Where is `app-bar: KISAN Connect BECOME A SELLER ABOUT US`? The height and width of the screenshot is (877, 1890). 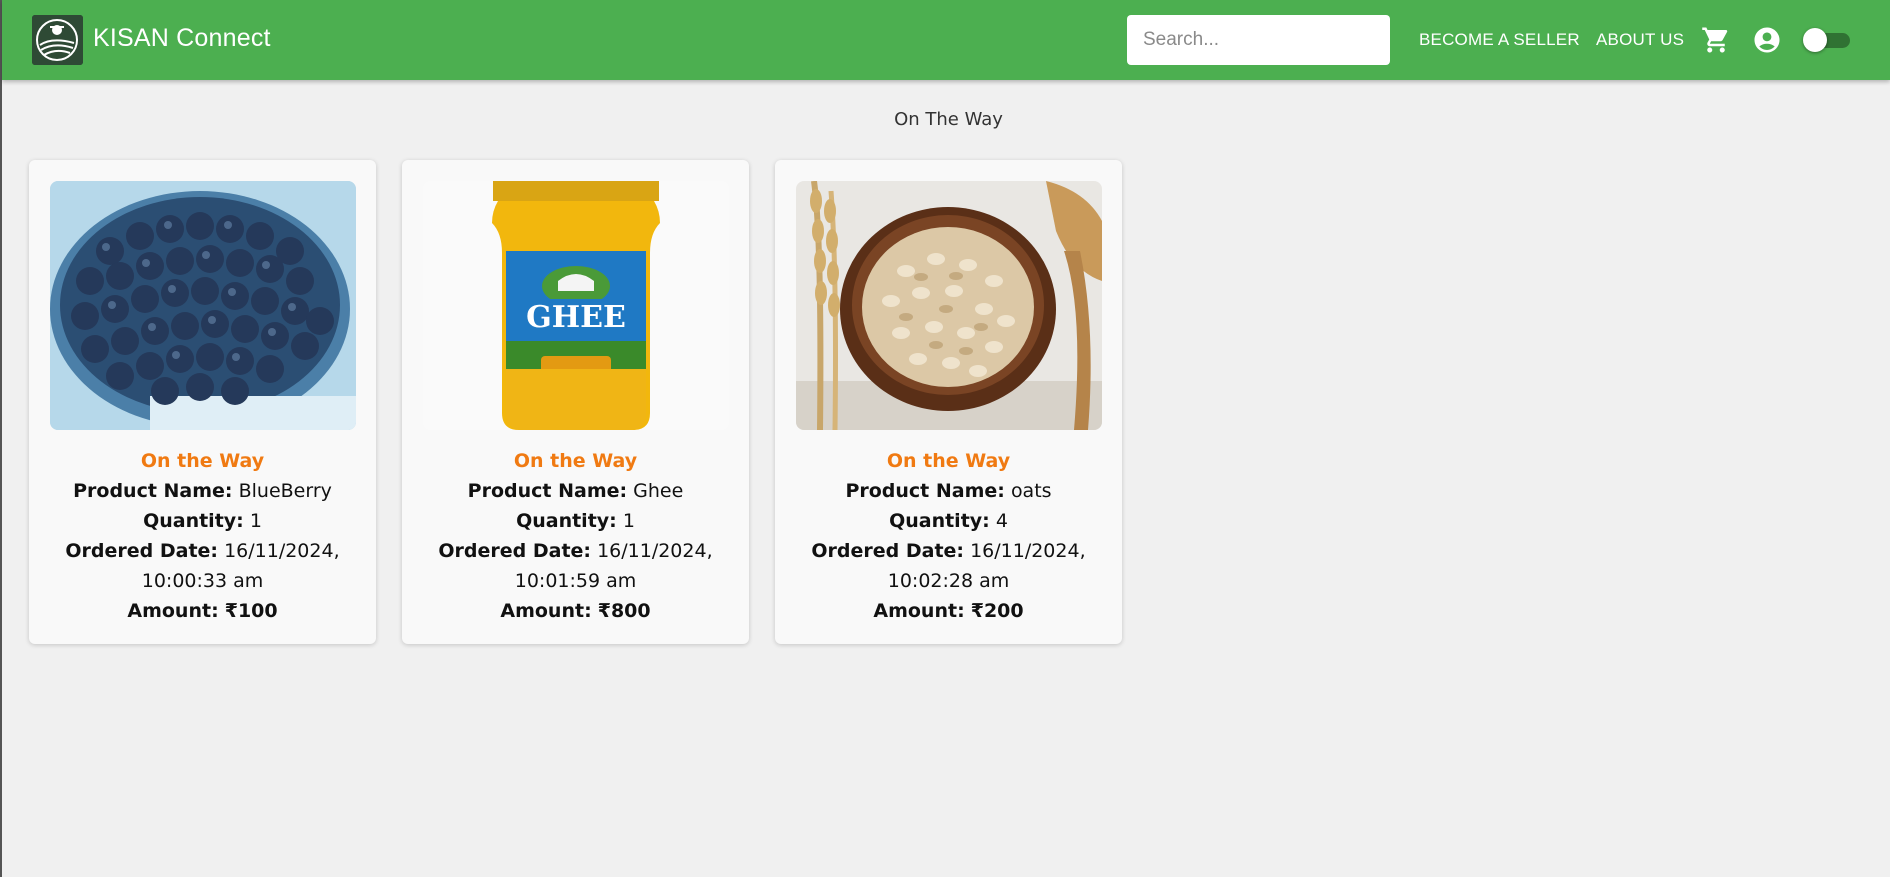 app-bar: KISAN Connect BECOME A SELLER ABOUT US is located at coordinates (946, 40).